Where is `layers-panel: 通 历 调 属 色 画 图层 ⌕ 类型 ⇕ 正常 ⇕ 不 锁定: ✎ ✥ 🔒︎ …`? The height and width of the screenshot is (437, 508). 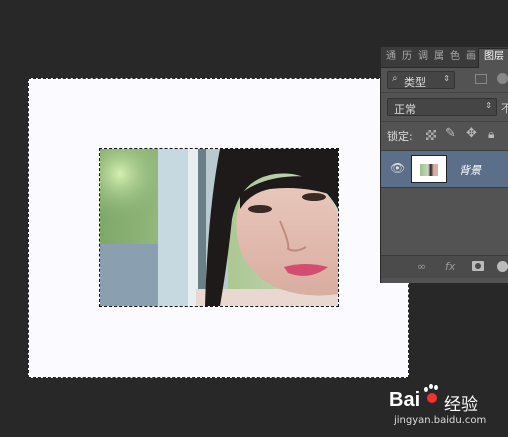
layers-panel: 通 历 调 属 色 画 图层 ⌕ 类型 ⇕ 正常 ⇕ 不 锁定: ✎ ✥ 🔒︎ … is located at coordinates (444, 164).